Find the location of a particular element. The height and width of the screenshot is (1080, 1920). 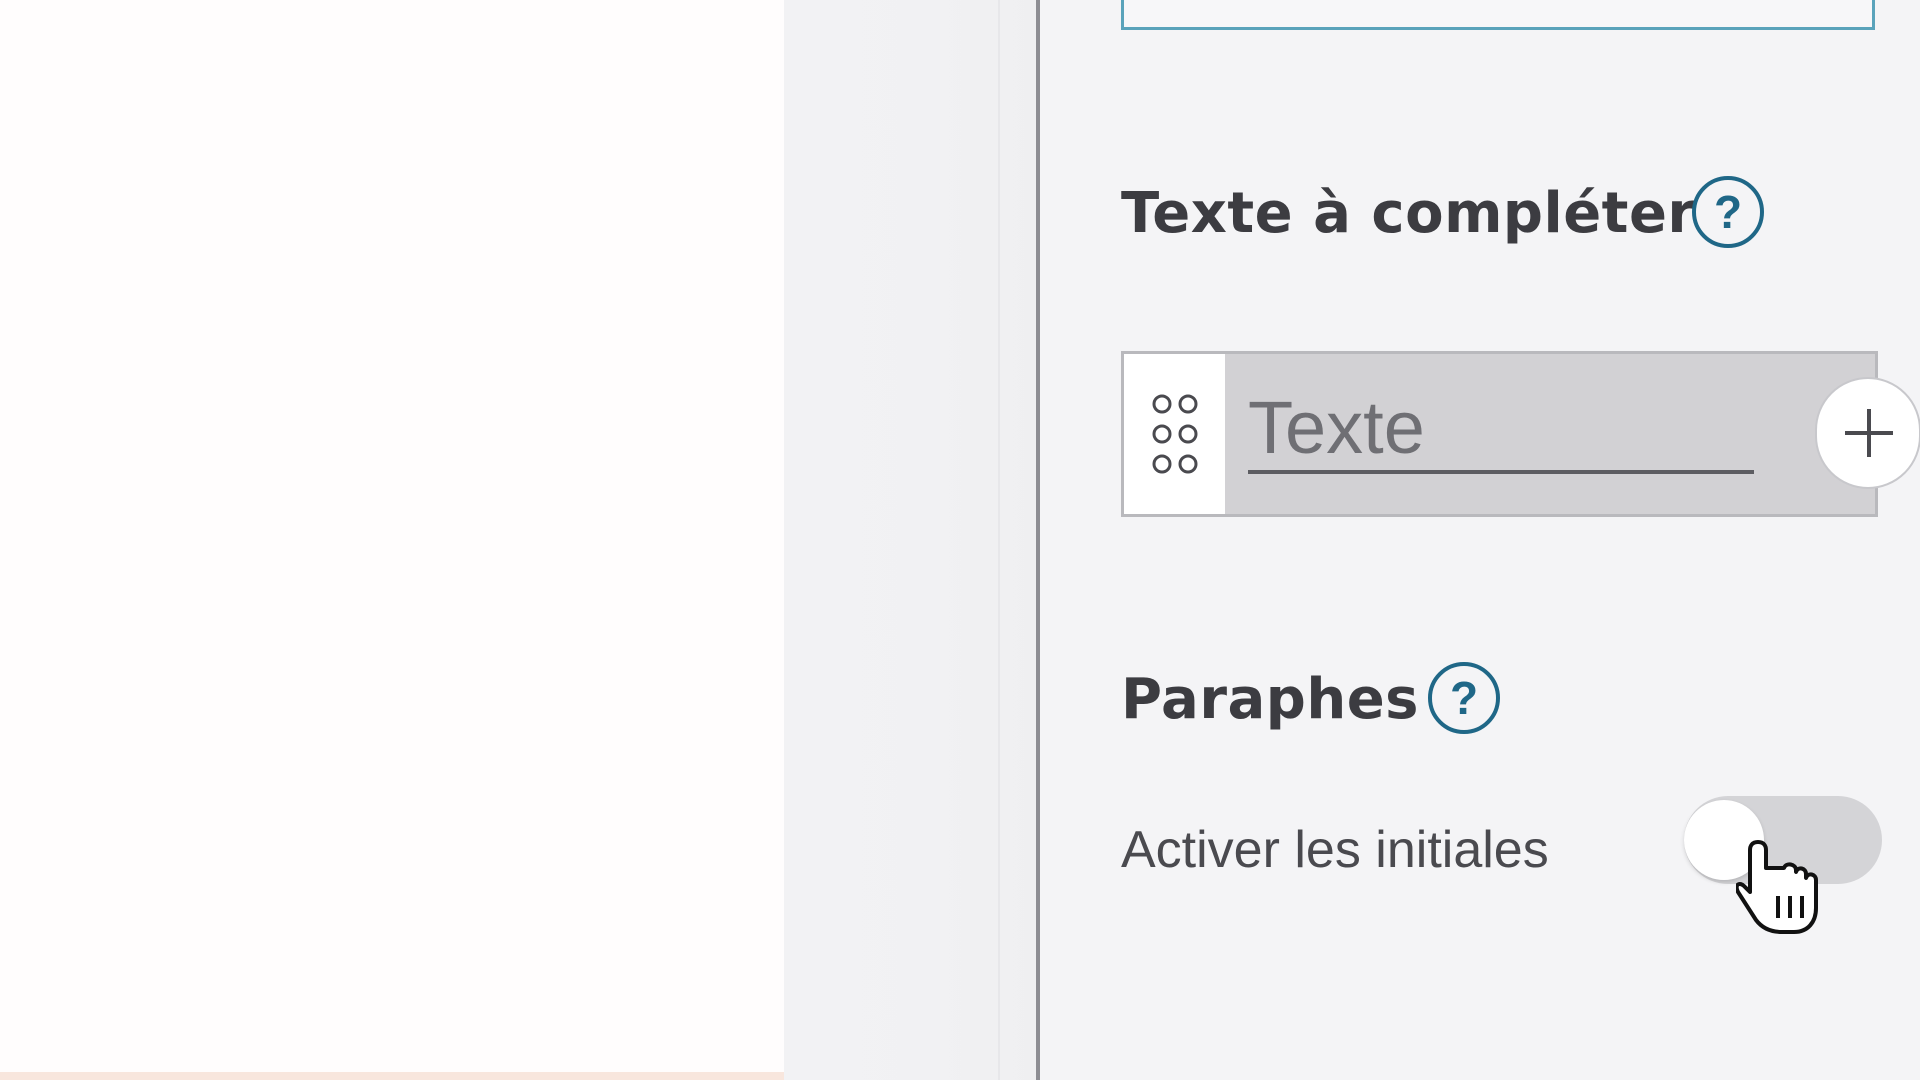

initials-section-help-icon: ? is located at coordinates (1464, 698).